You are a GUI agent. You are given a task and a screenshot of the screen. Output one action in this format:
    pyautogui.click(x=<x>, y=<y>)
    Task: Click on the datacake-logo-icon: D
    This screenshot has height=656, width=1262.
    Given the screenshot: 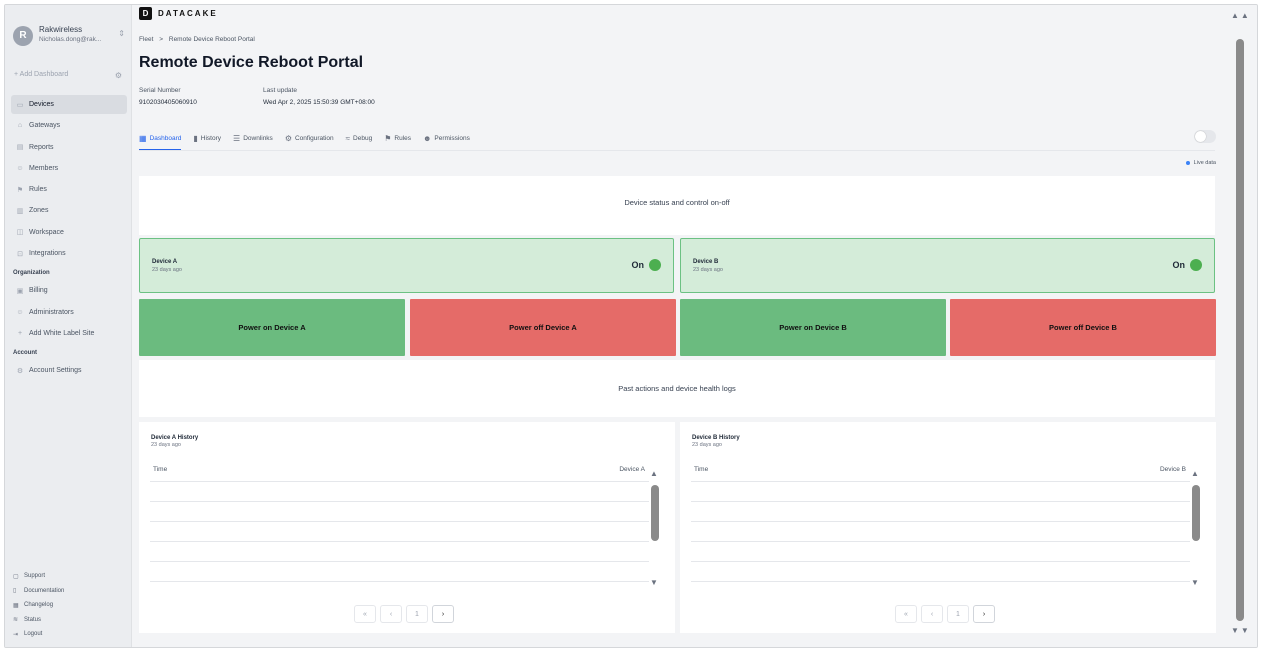 What is the action you would take?
    pyautogui.click(x=145, y=13)
    